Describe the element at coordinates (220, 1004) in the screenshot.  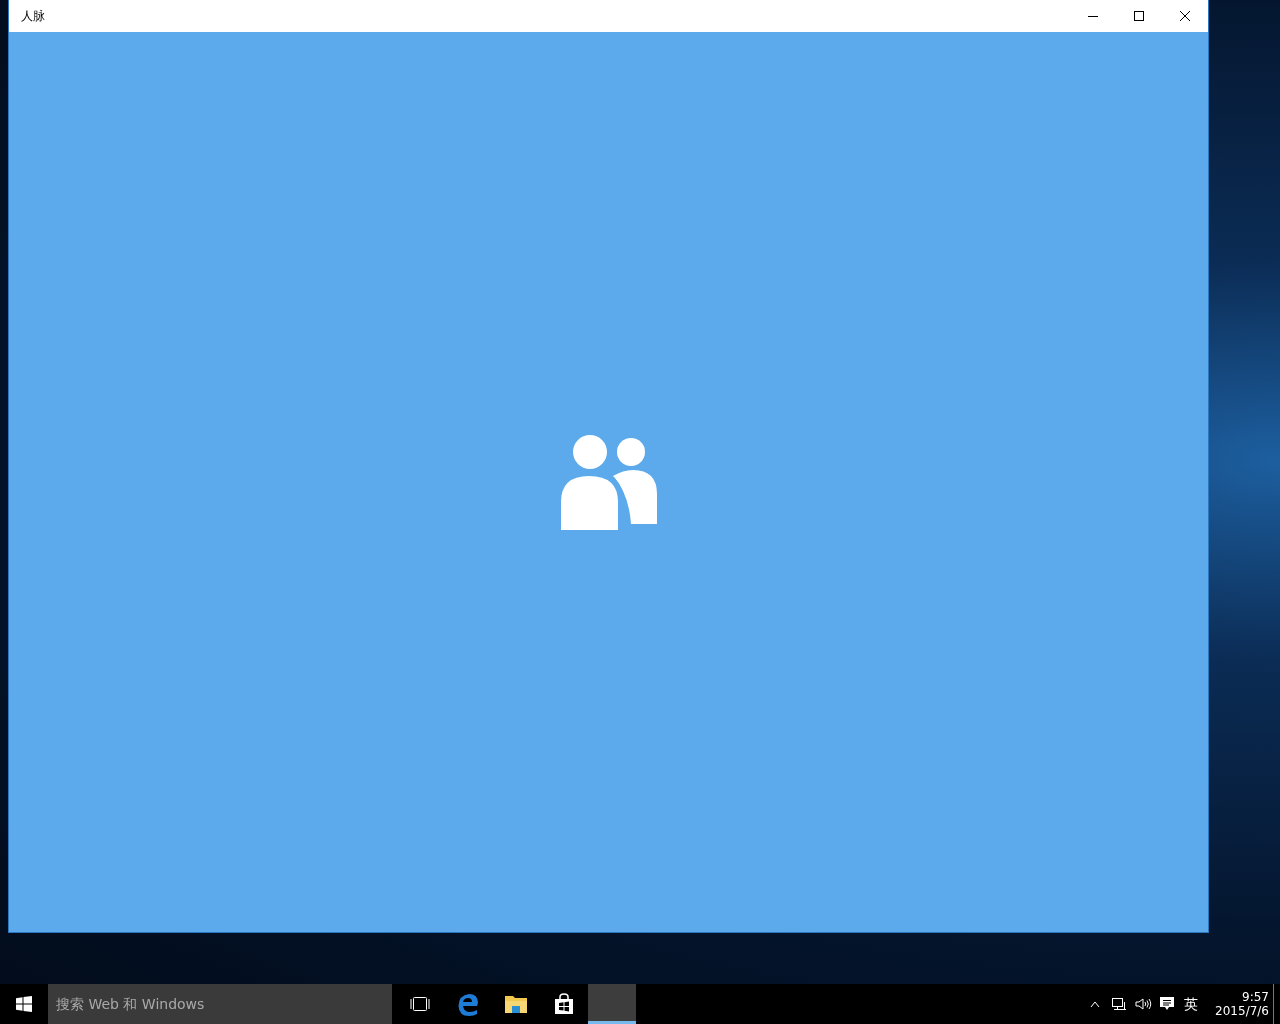
I see `search-field: 搜索 Web 和 Windows` at that location.